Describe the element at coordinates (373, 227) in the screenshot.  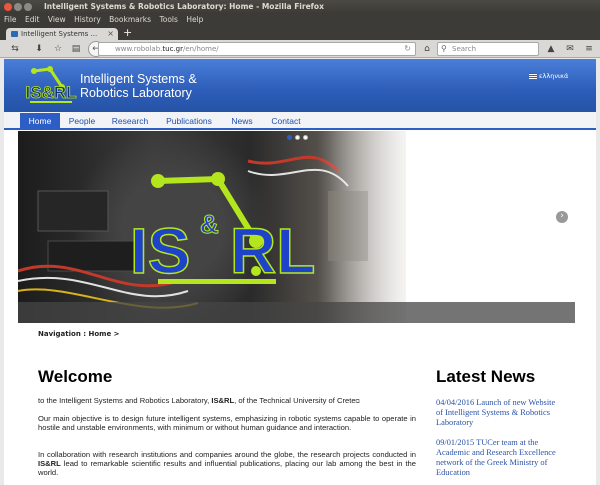
I see `slide-fade` at that location.